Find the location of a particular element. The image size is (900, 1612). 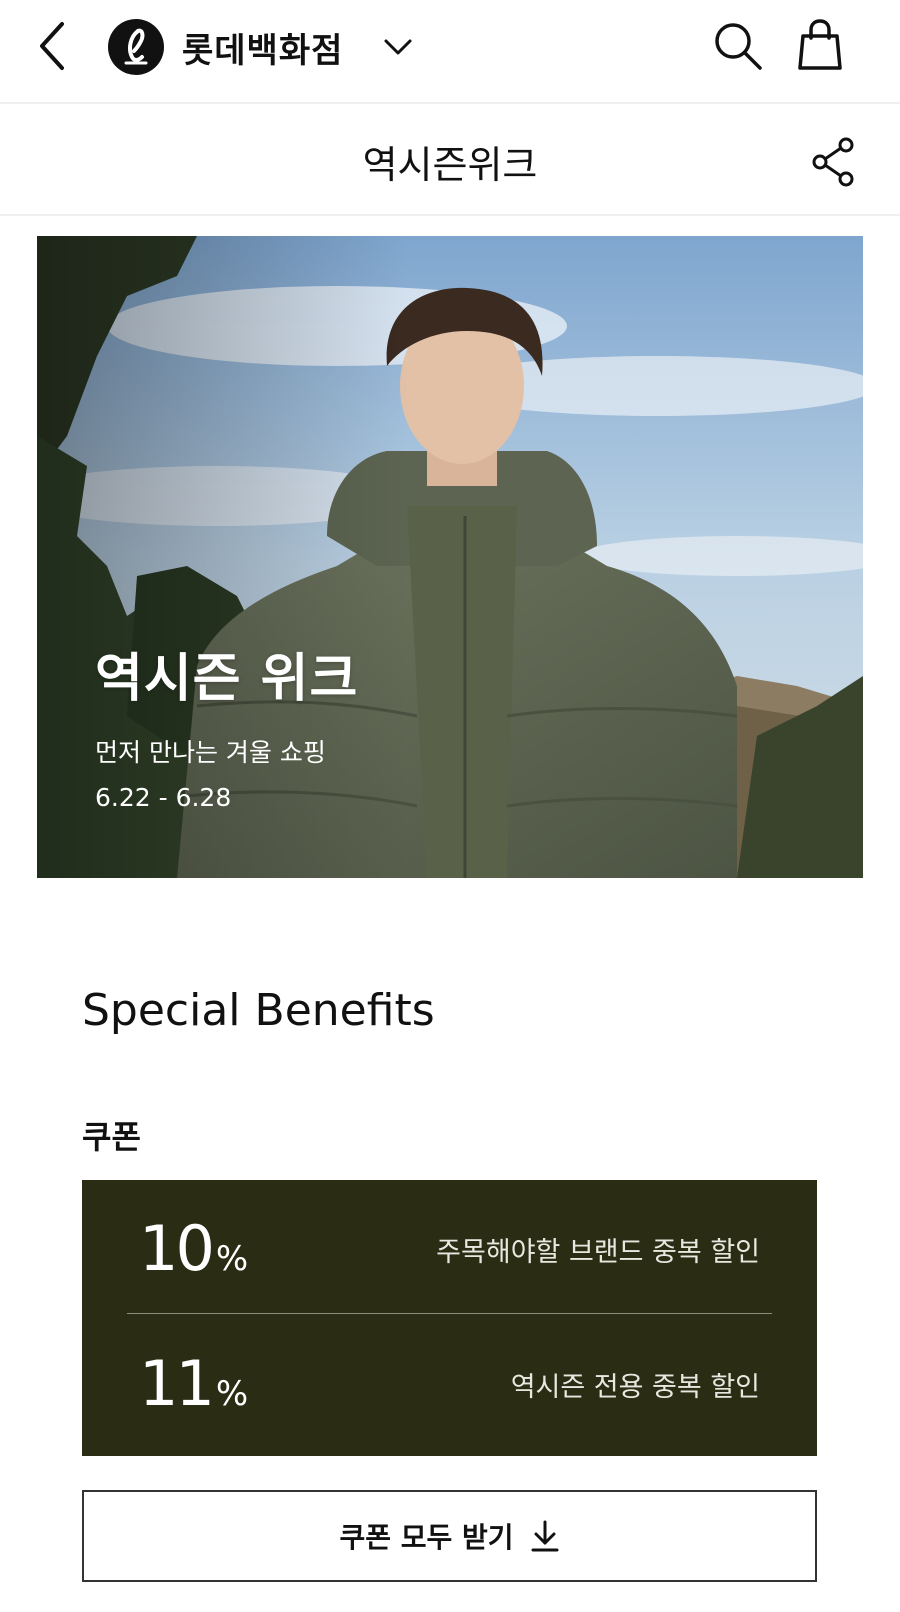

section-title-benefits: Special Benefits is located at coordinates (258, 1010).